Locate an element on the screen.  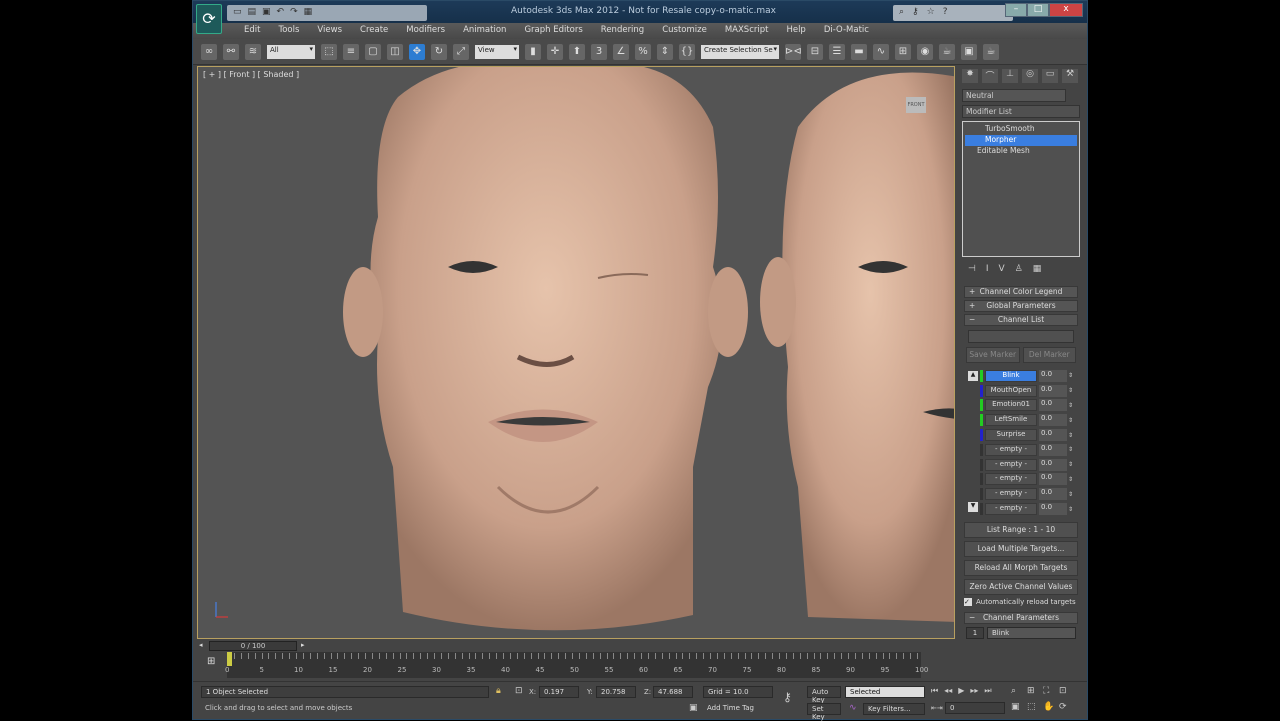
link-icon: ∞ is located at coordinates (209, 51).